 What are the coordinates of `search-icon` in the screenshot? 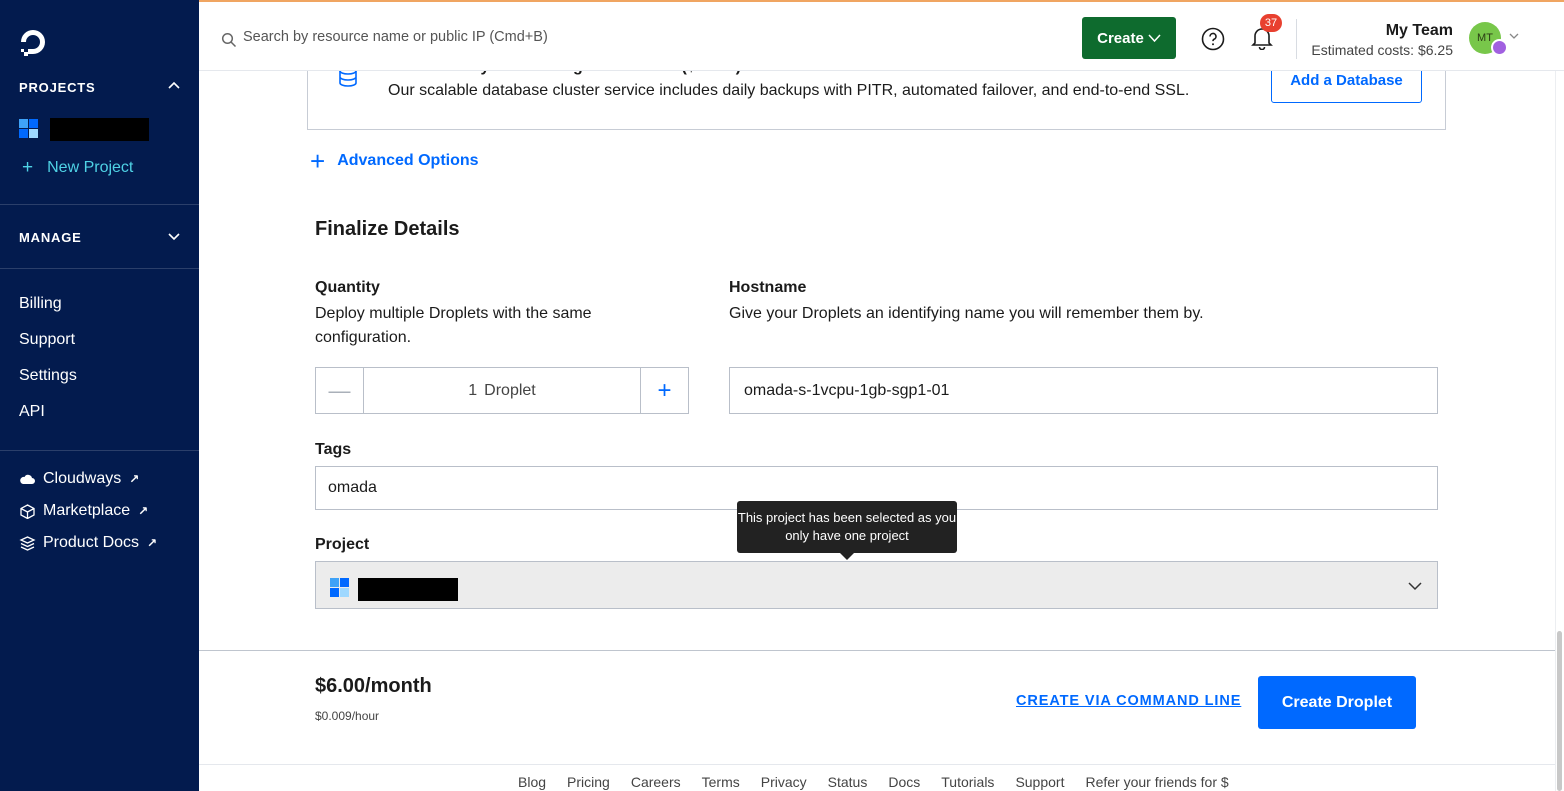 It's located at (229, 40).